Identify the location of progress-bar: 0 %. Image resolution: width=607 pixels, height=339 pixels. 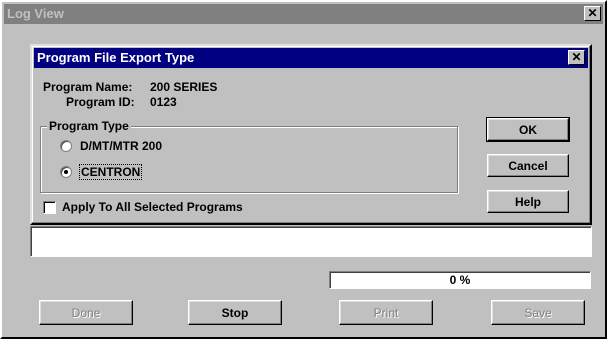
(460, 280).